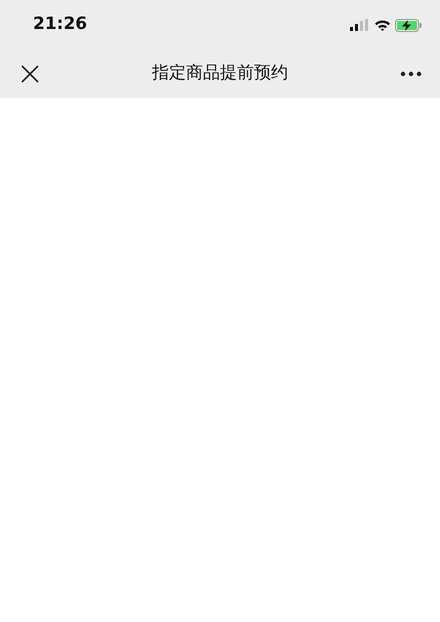 The height and width of the screenshot is (622, 440). Describe the element at coordinates (60, 24) in the screenshot. I see `clock-time: 21:26` at that location.